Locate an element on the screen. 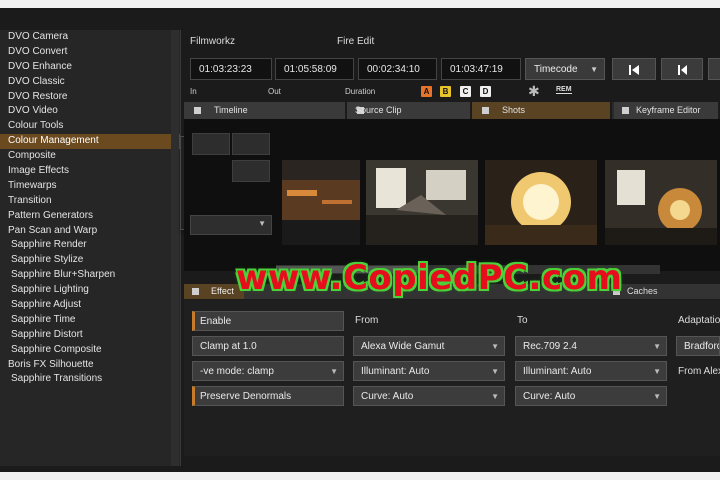  duration-timecode-field: 00:02:34:10 is located at coordinates (397, 69).